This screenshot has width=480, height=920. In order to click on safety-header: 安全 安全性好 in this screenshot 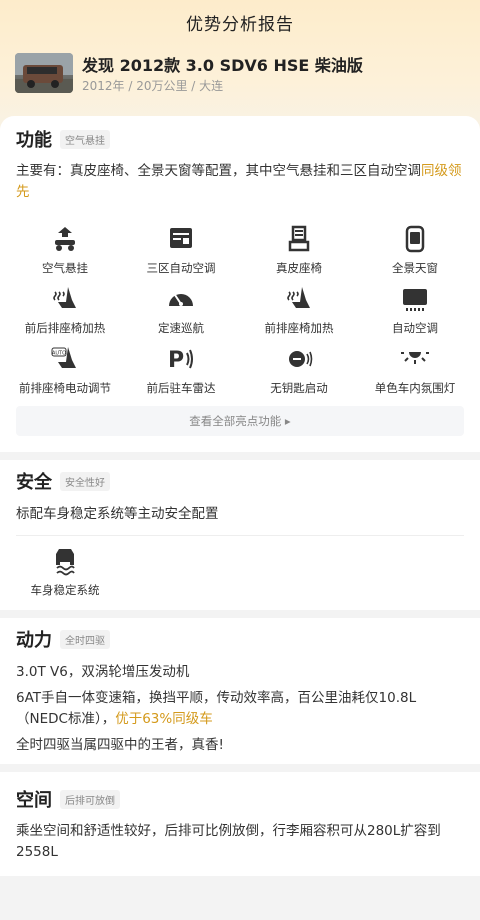, I will do `click(63, 481)`.